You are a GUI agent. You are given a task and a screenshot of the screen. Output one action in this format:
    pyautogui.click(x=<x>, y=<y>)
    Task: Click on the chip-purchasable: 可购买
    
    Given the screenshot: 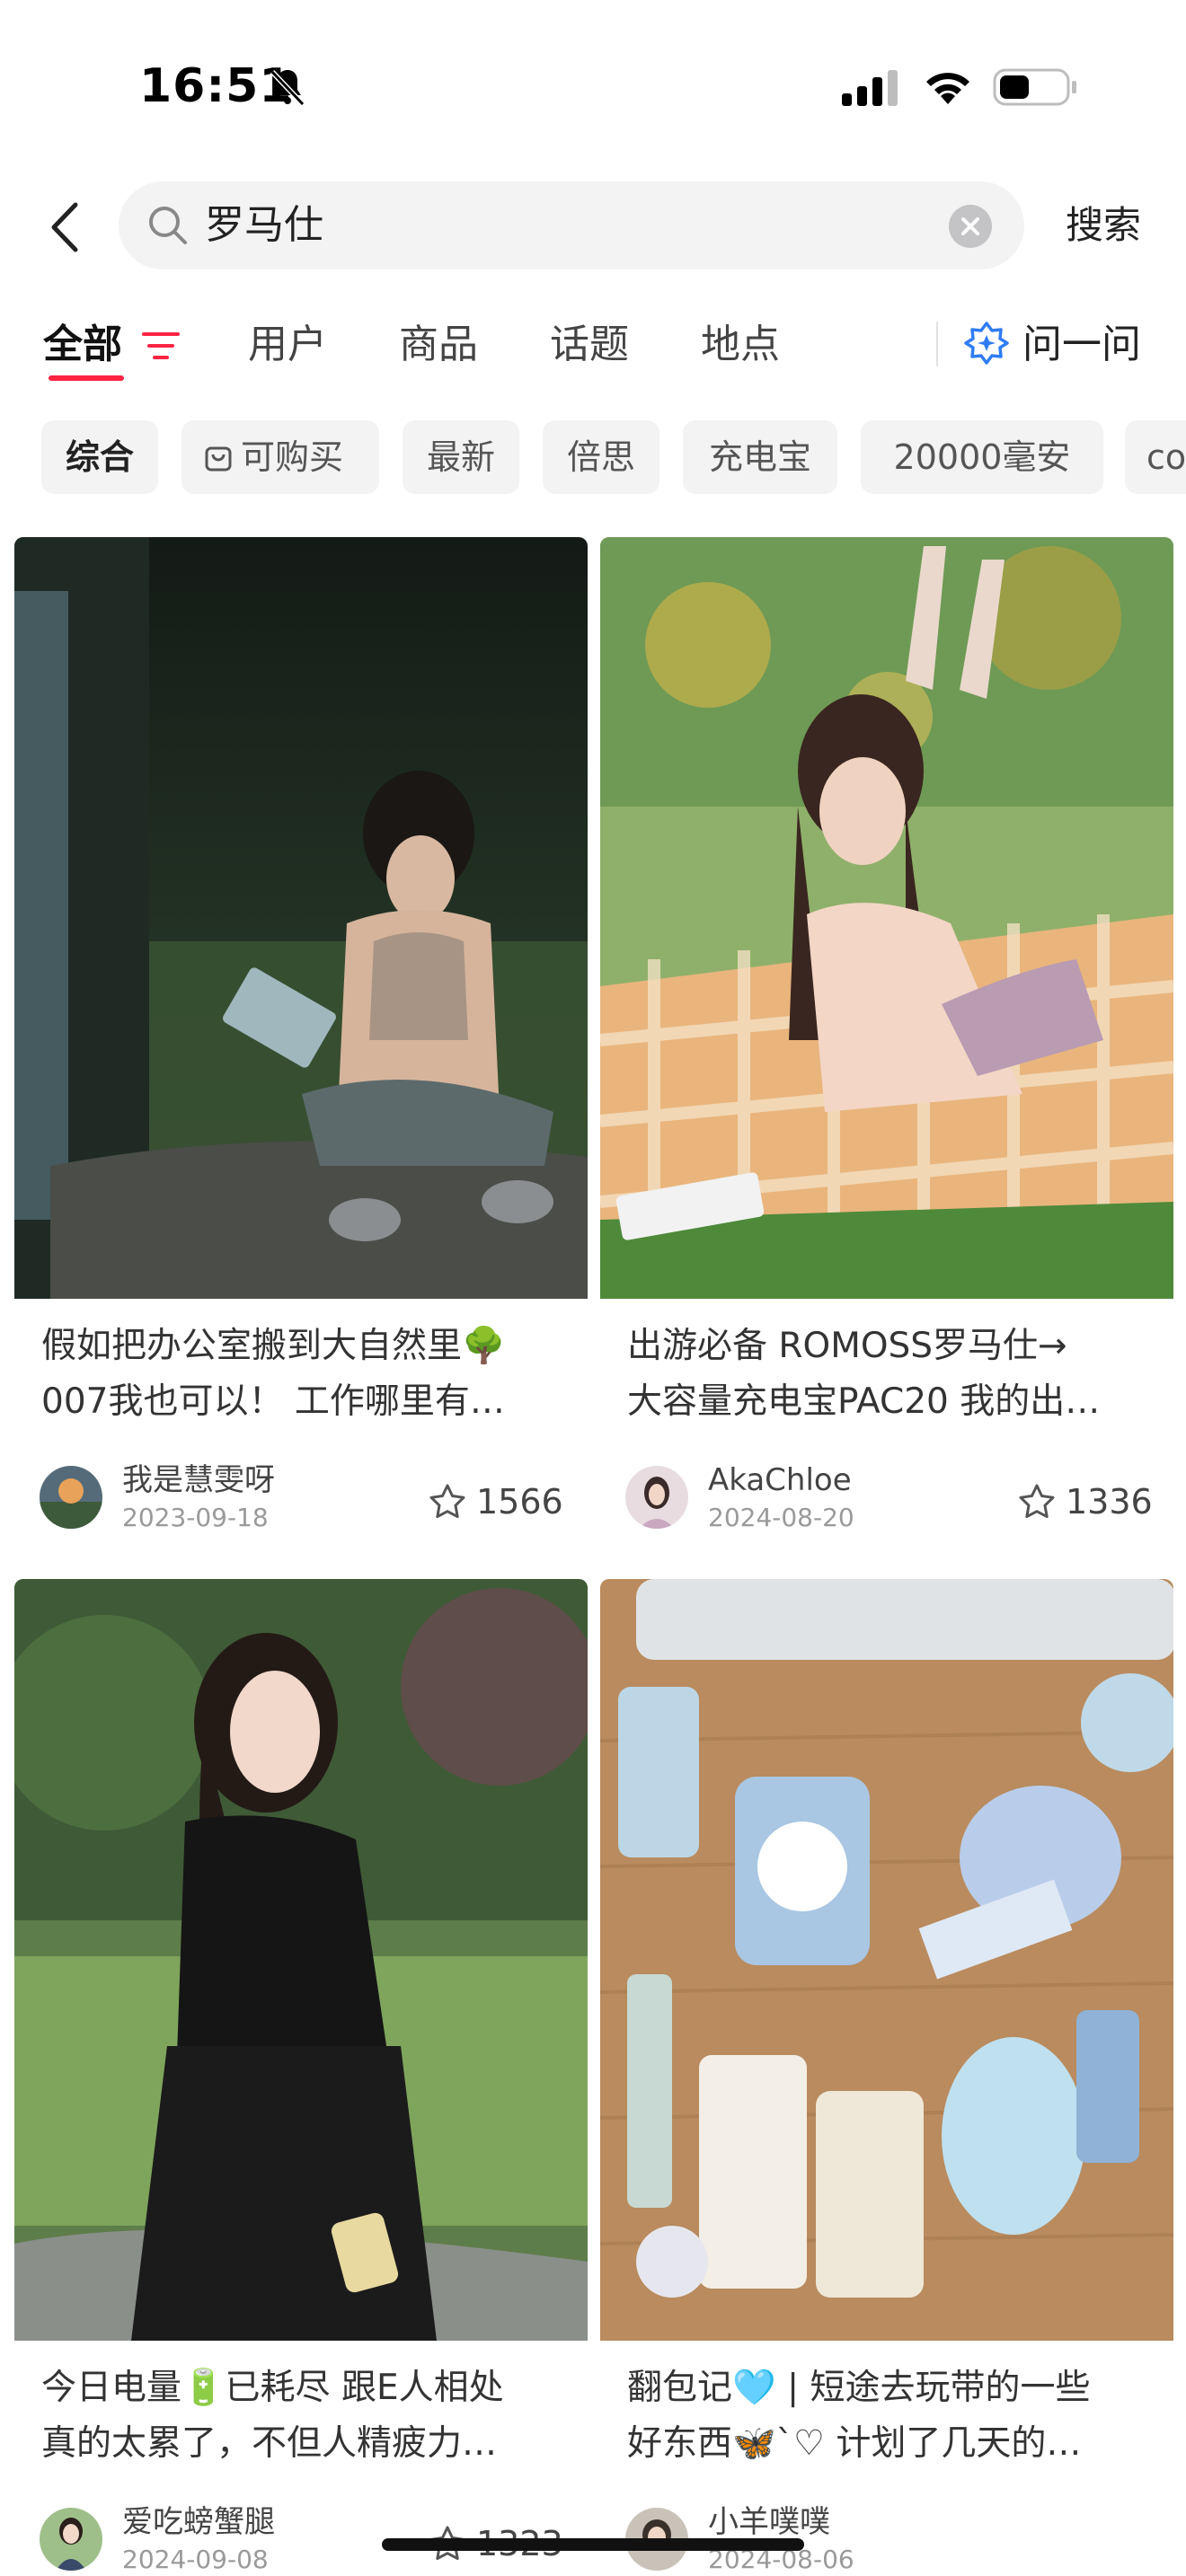 What is the action you would take?
    pyautogui.click(x=280, y=457)
    